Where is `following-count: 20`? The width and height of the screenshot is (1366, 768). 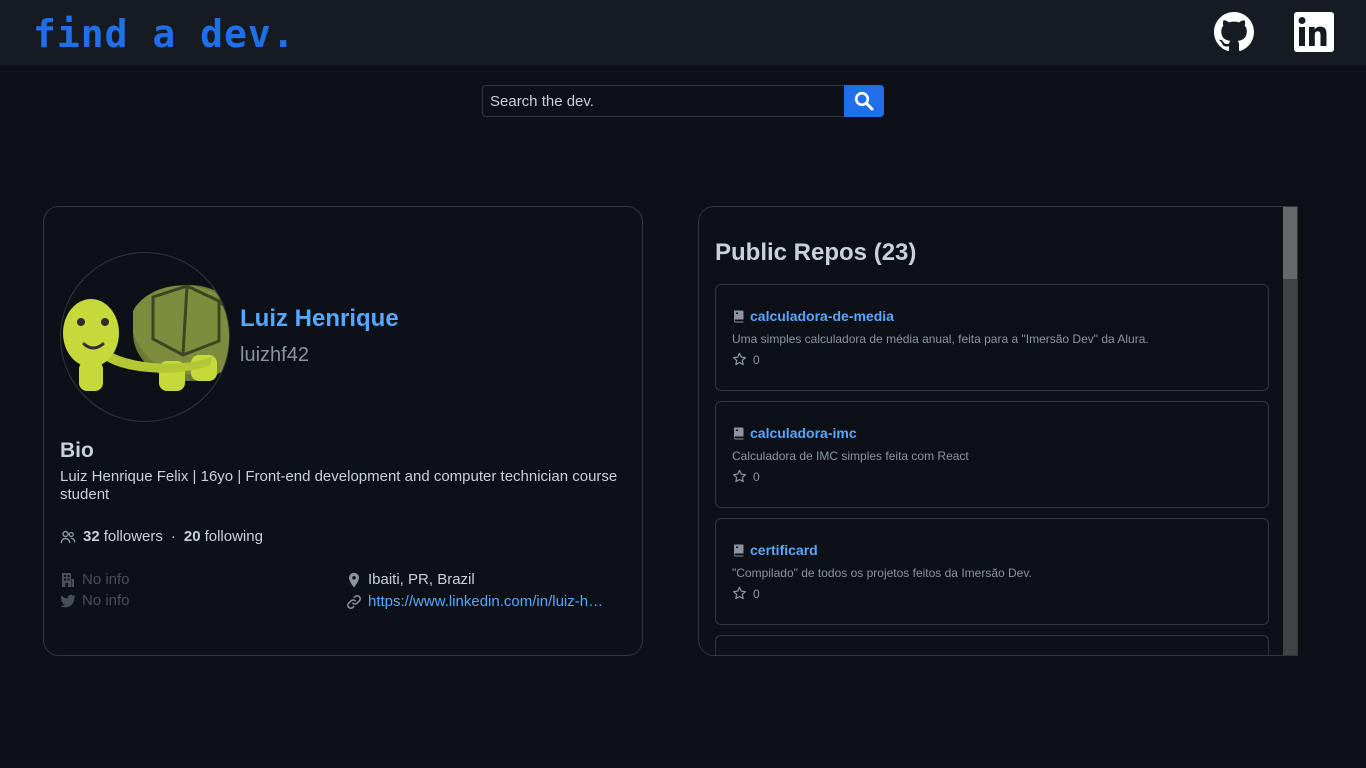 following-count: 20 is located at coordinates (192, 536).